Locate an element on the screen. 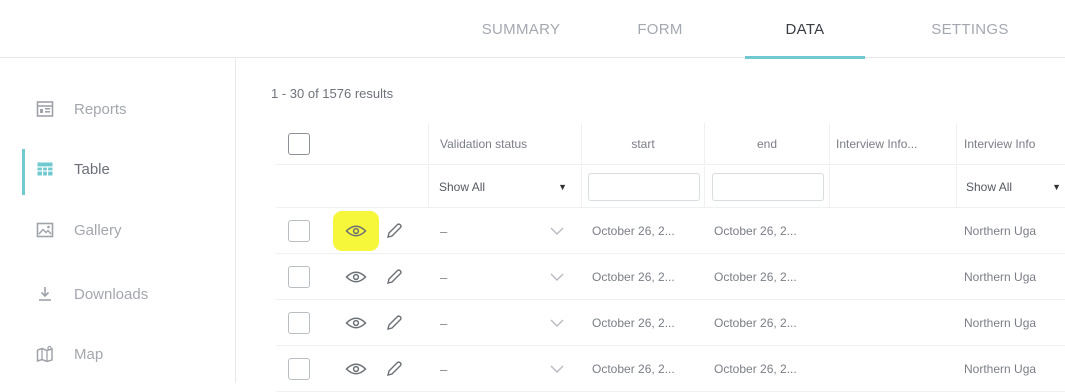 This screenshot has height=392, width=1065. end-filter-input is located at coordinates (768, 186).